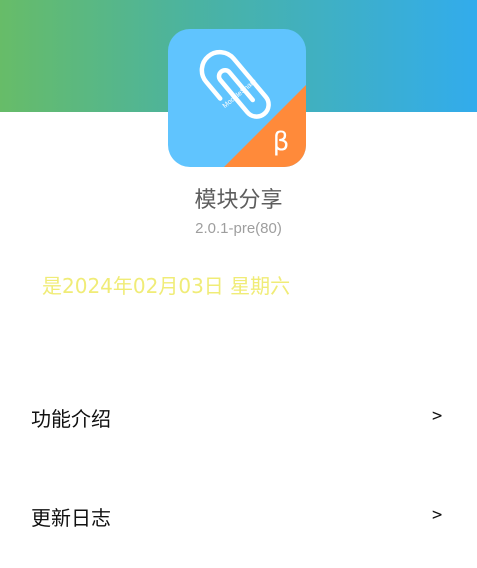 The width and height of the screenshot is (477, 568). Describe the element at coordinates (238, 228) in the screenshot. I see `app-version: 2.0.1-pre(80)` at that location.